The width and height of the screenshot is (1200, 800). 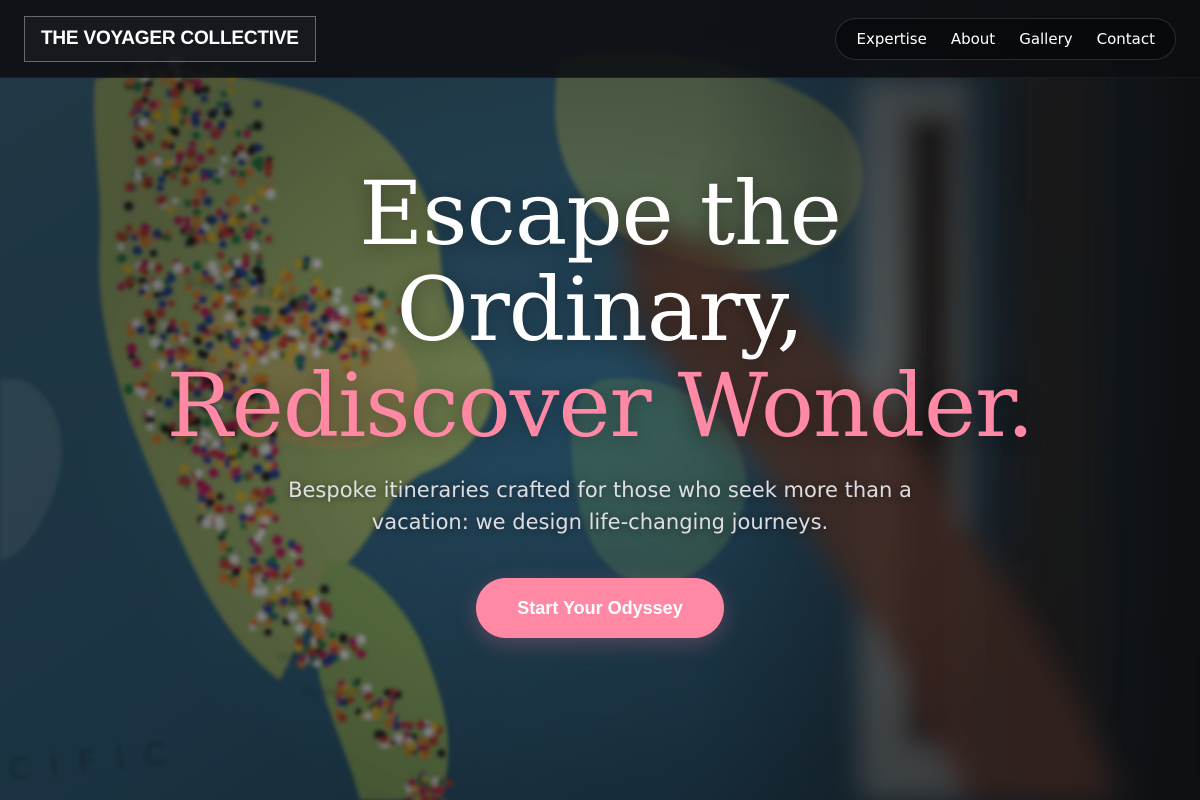 What do you see at coordinates (170, 39) in the screenshot?
I see `brand-logo: THE VOYAGER COLLECTIVE` at bounding box center [170, 39].